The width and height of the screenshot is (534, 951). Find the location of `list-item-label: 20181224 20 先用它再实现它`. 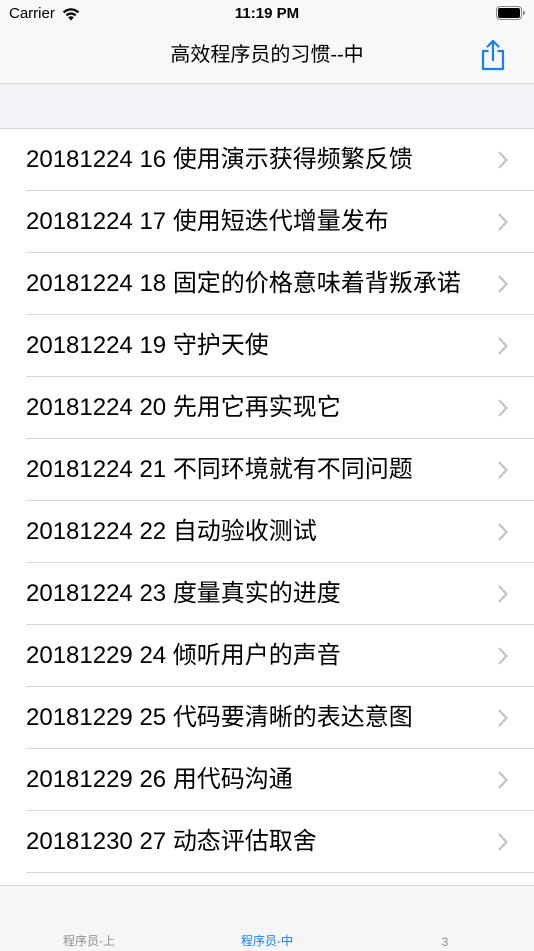

list-item-label: 20181224 20 先用它再实现它 is located at coordinates (183, 407).